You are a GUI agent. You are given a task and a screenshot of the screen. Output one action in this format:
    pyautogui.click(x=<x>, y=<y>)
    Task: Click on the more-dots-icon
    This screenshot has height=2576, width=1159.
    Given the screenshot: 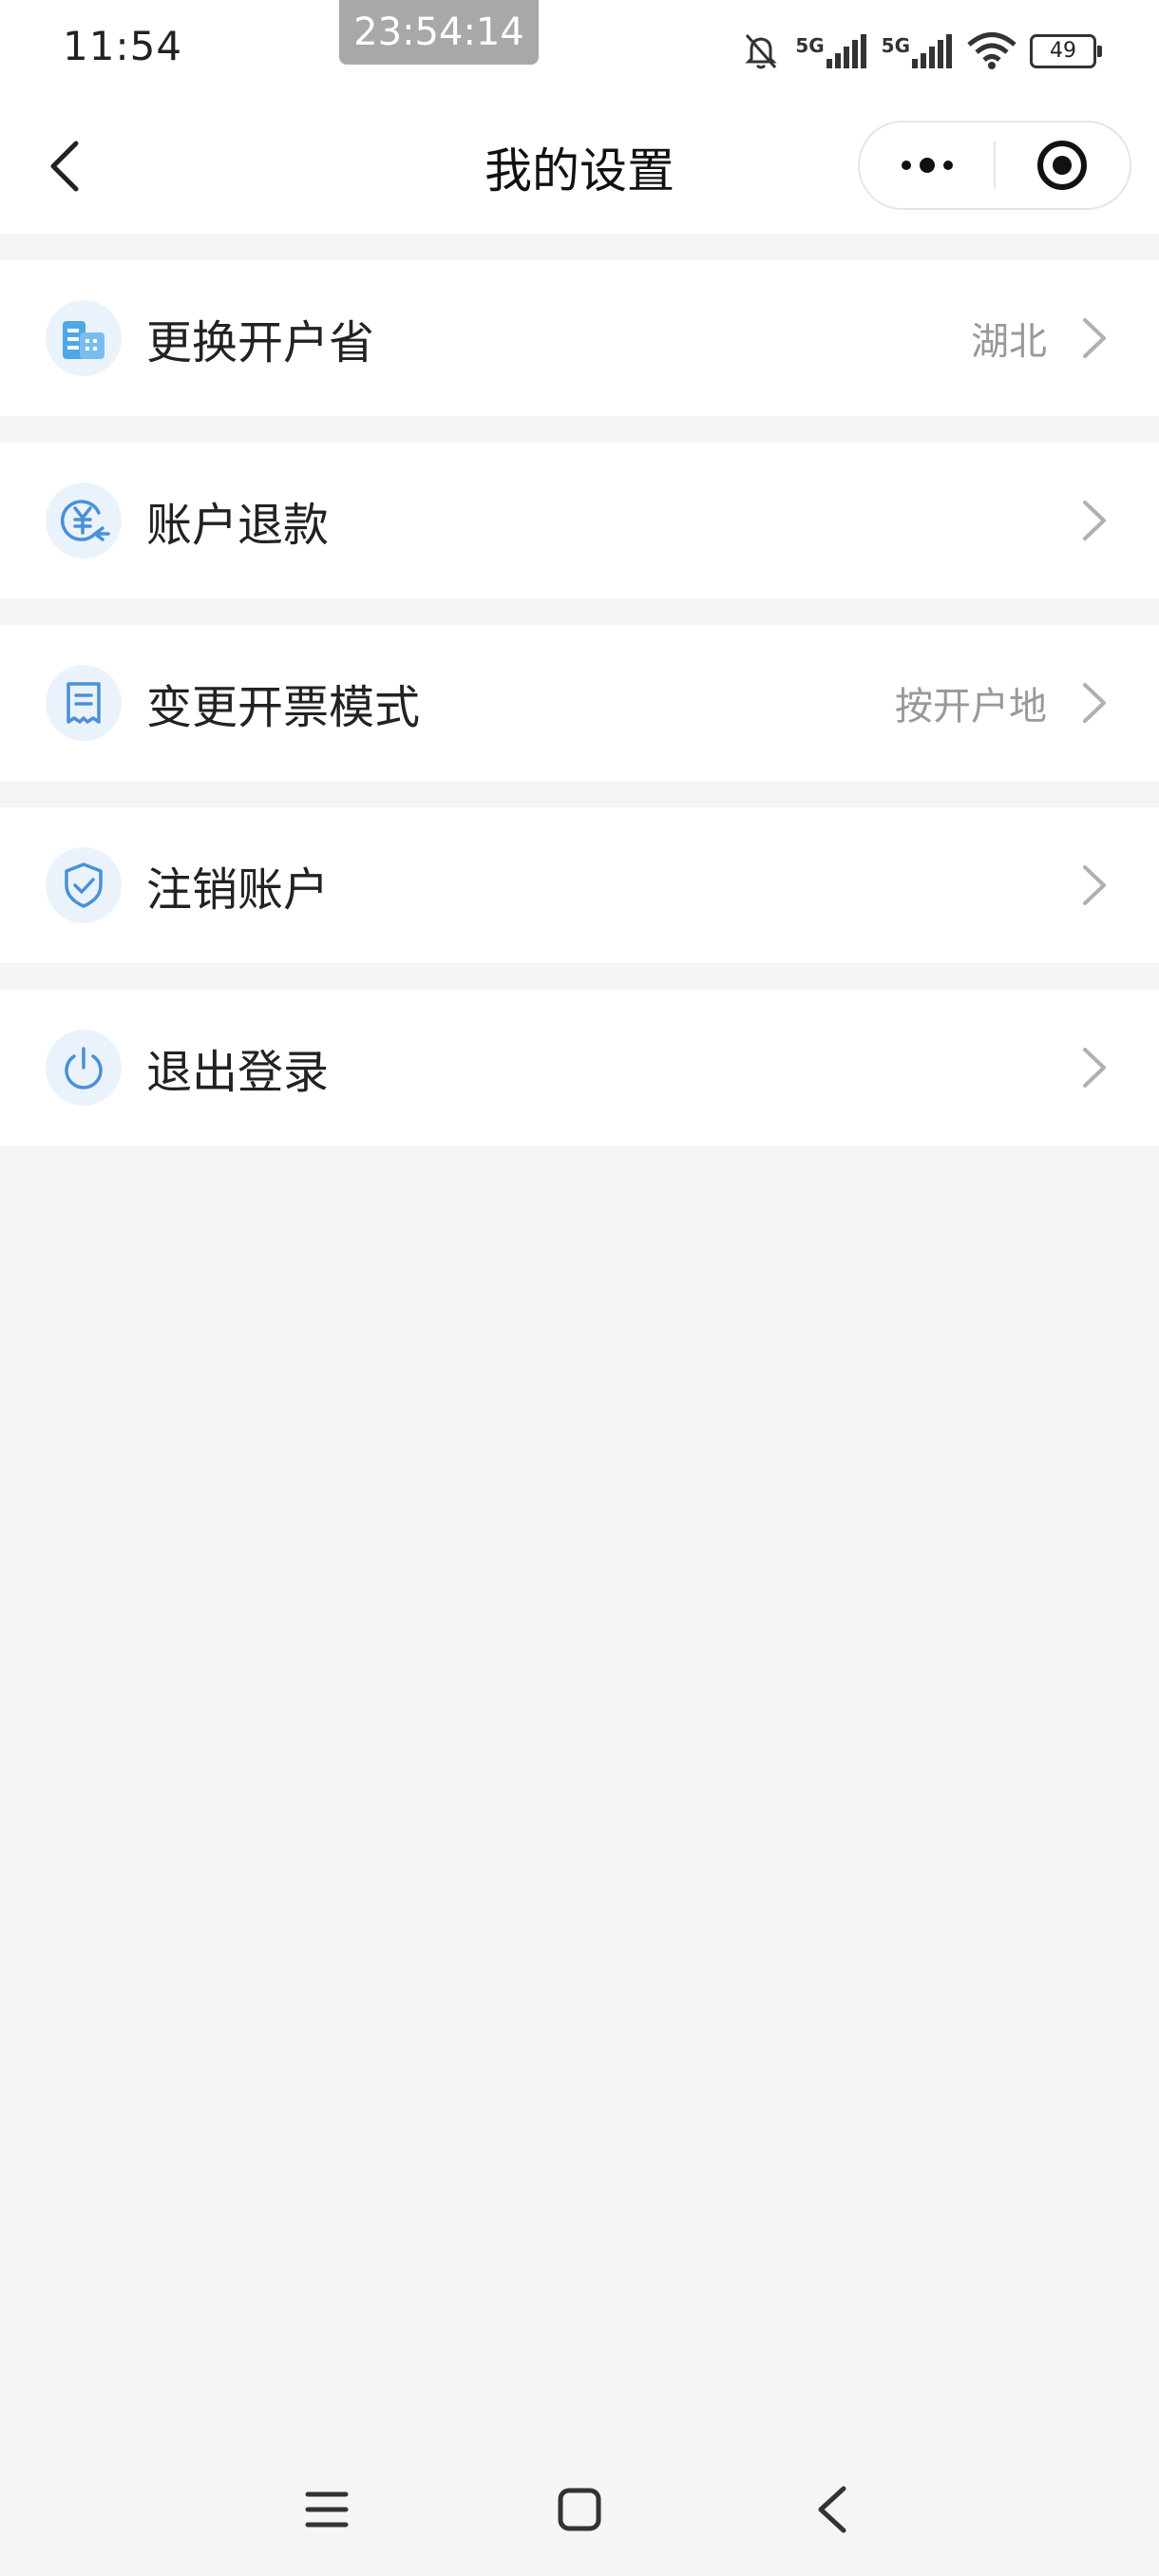 What is the action you would take?
    pyautogui.click(x=927, y=165)
    